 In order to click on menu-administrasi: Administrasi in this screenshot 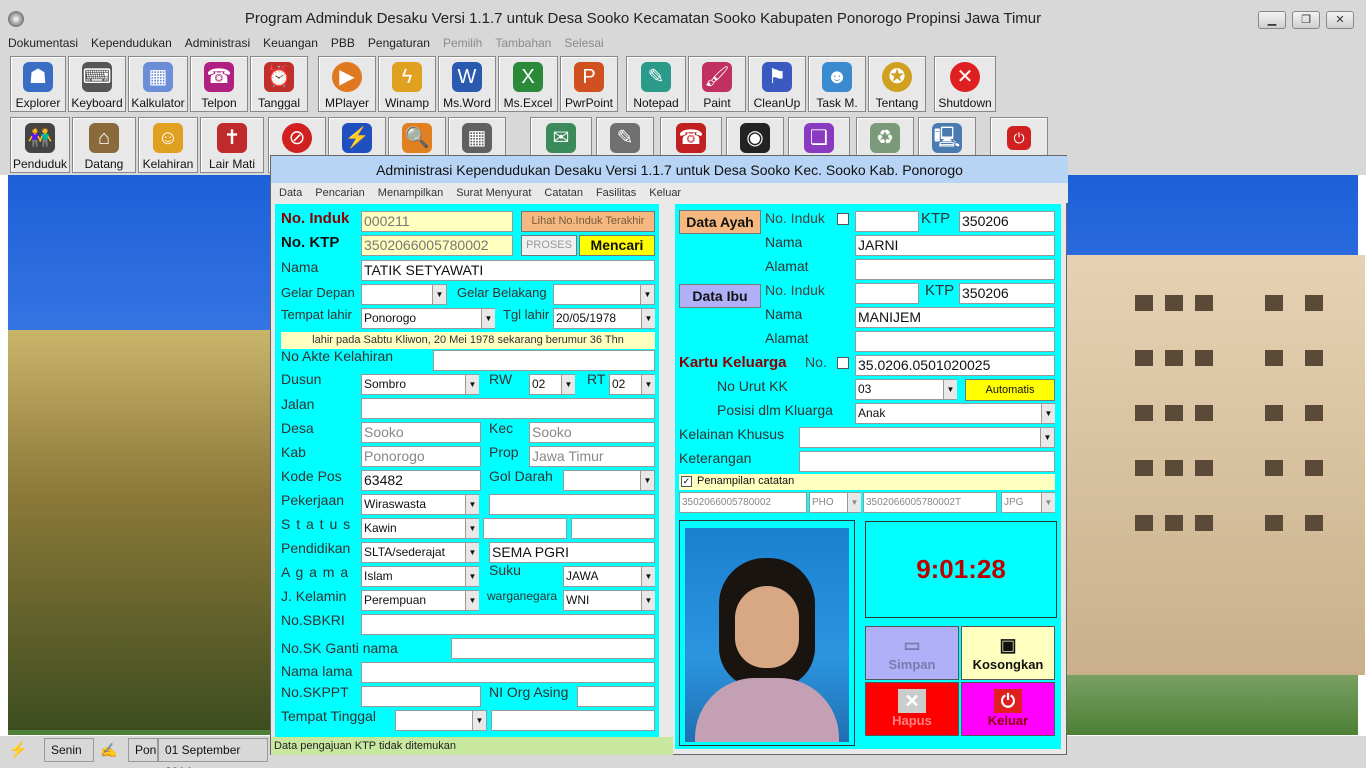, I will do `click(216, 41)`.